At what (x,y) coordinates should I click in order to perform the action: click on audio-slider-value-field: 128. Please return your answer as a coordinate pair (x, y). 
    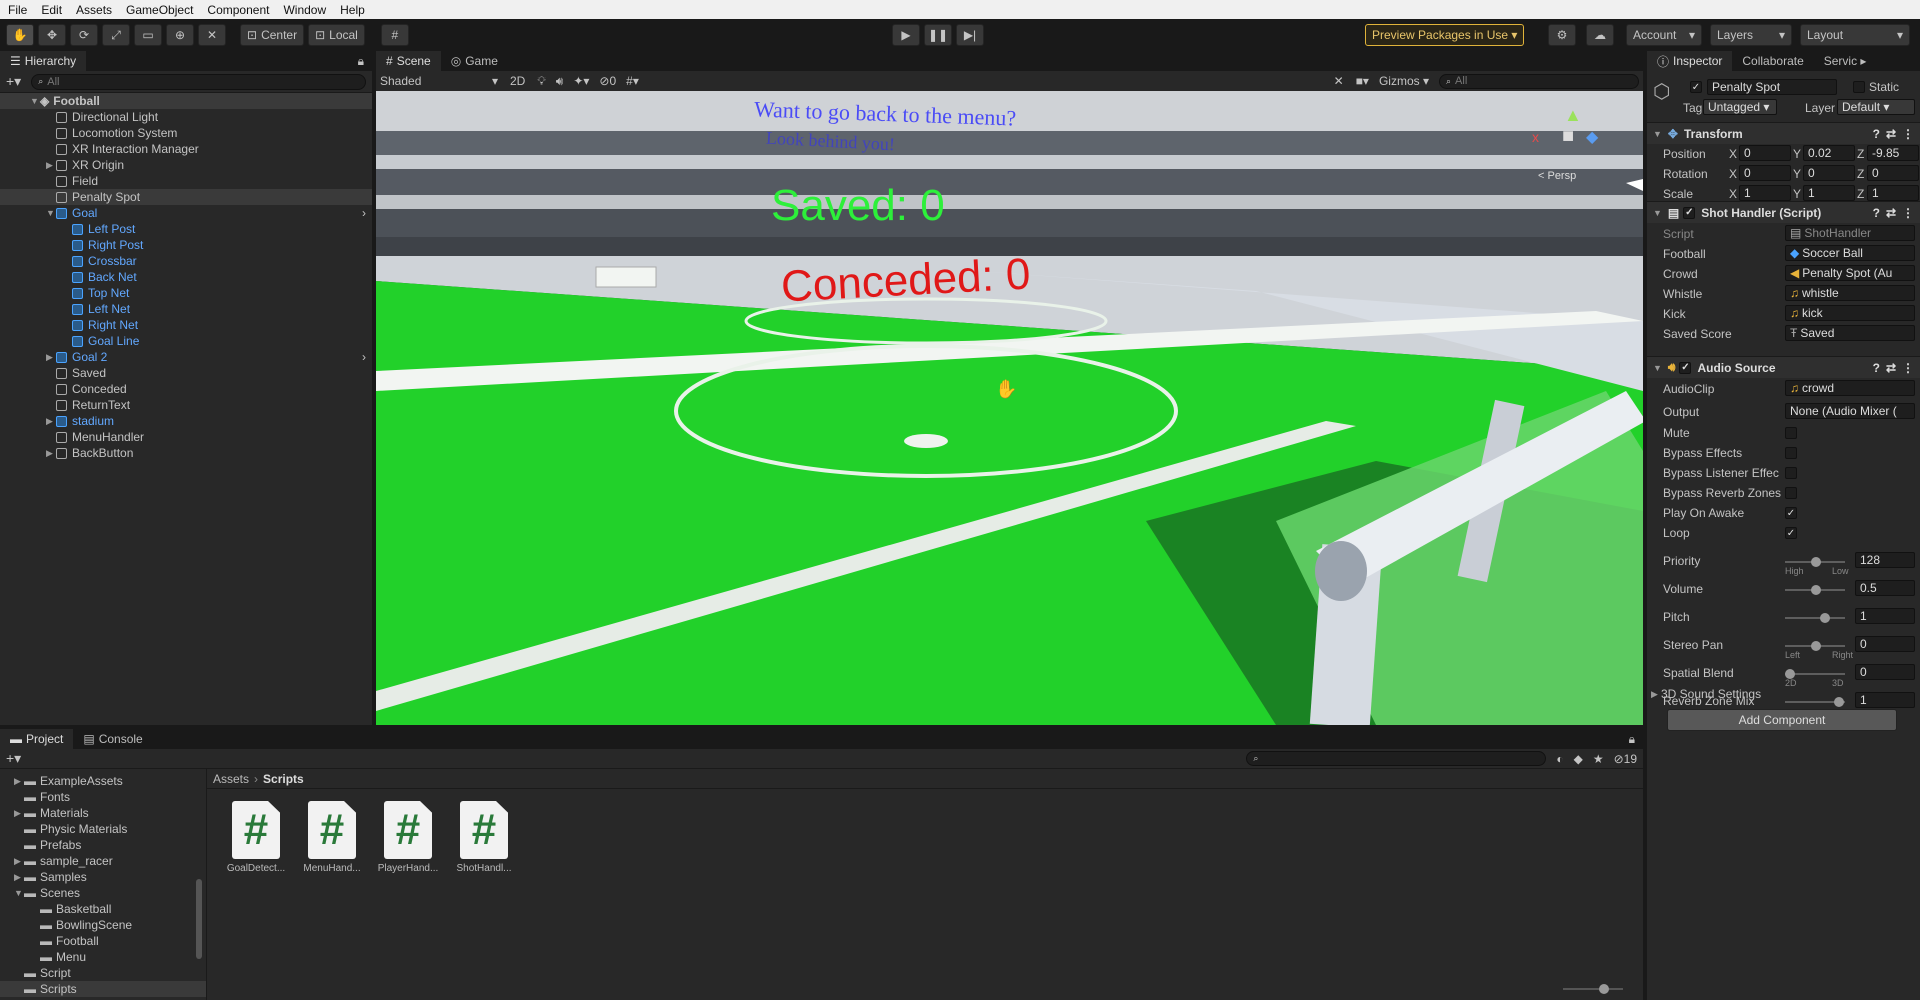
    Looking at the image, I should click on (1885, 560).